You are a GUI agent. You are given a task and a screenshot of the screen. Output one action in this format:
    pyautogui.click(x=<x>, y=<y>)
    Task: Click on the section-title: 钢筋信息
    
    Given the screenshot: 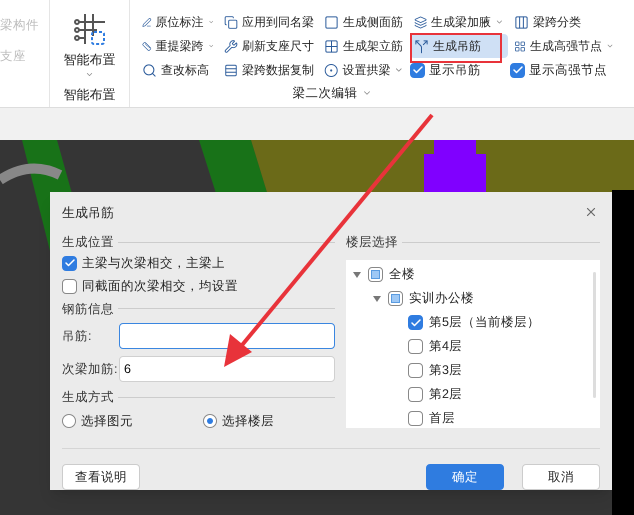 What is the action you would take?
    pyautogui.click(x=88, y=309)
    